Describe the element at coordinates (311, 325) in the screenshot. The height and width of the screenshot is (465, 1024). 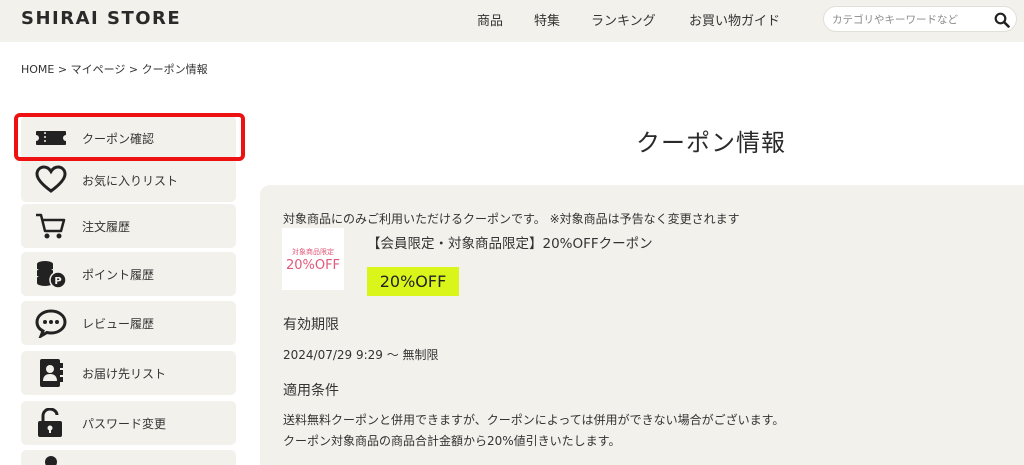
I see `validity-heading: 有効期限` at that location.